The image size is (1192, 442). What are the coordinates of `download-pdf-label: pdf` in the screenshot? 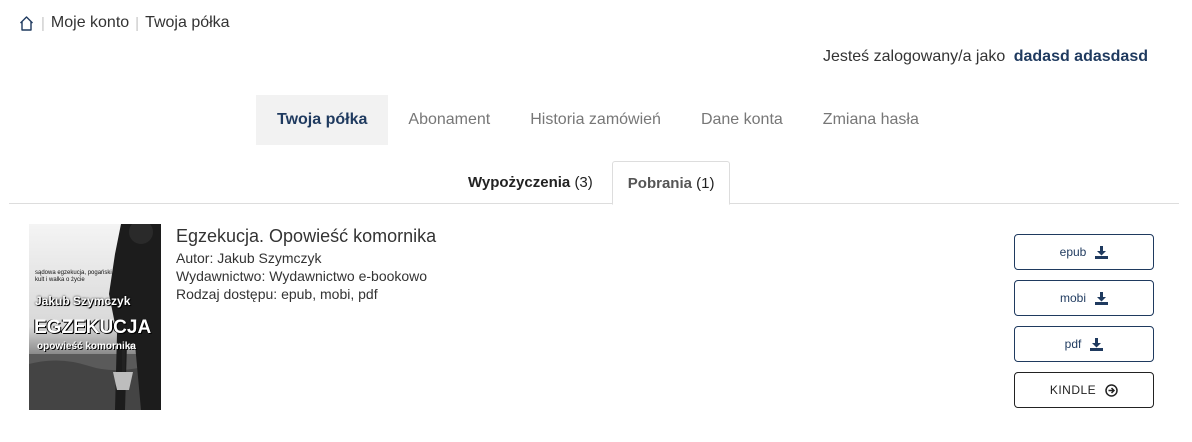 It's located at (1073, 344).